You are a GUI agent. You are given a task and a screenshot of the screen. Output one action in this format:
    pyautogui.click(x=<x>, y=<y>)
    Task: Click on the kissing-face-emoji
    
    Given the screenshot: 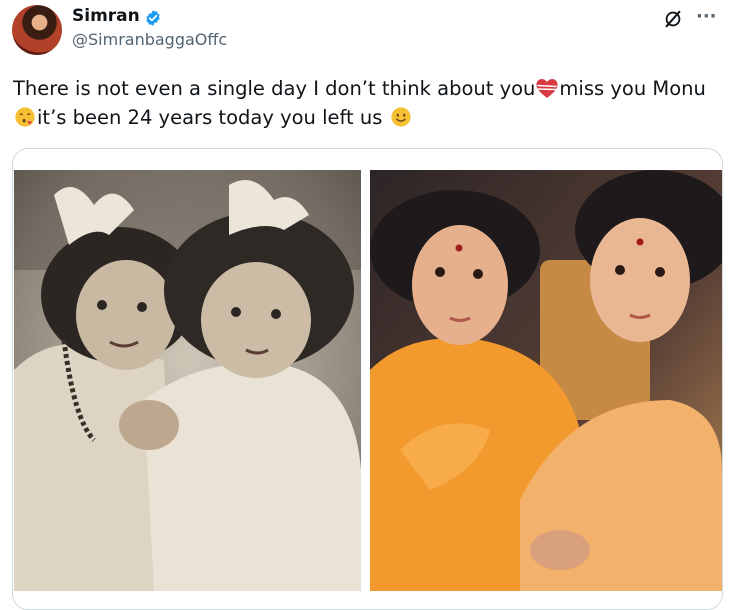 What is the action you would take?
    pyautogui.click(x=25, y=117)
    